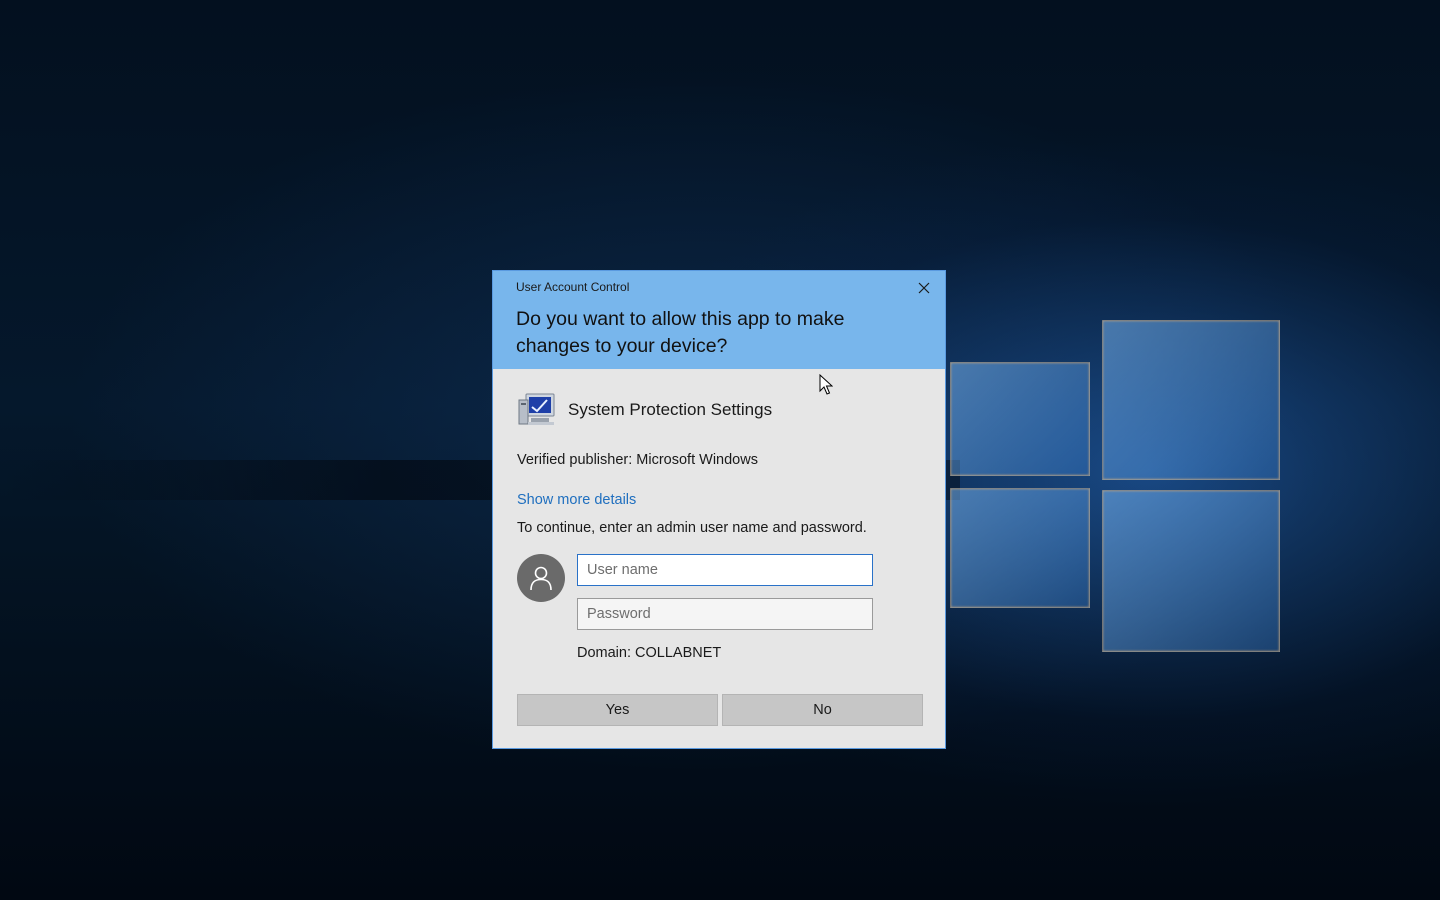  Describe the element at coordinates (649, 653) in the screenshot. I see `domain-label: Domain: COLLABNET` at that location.